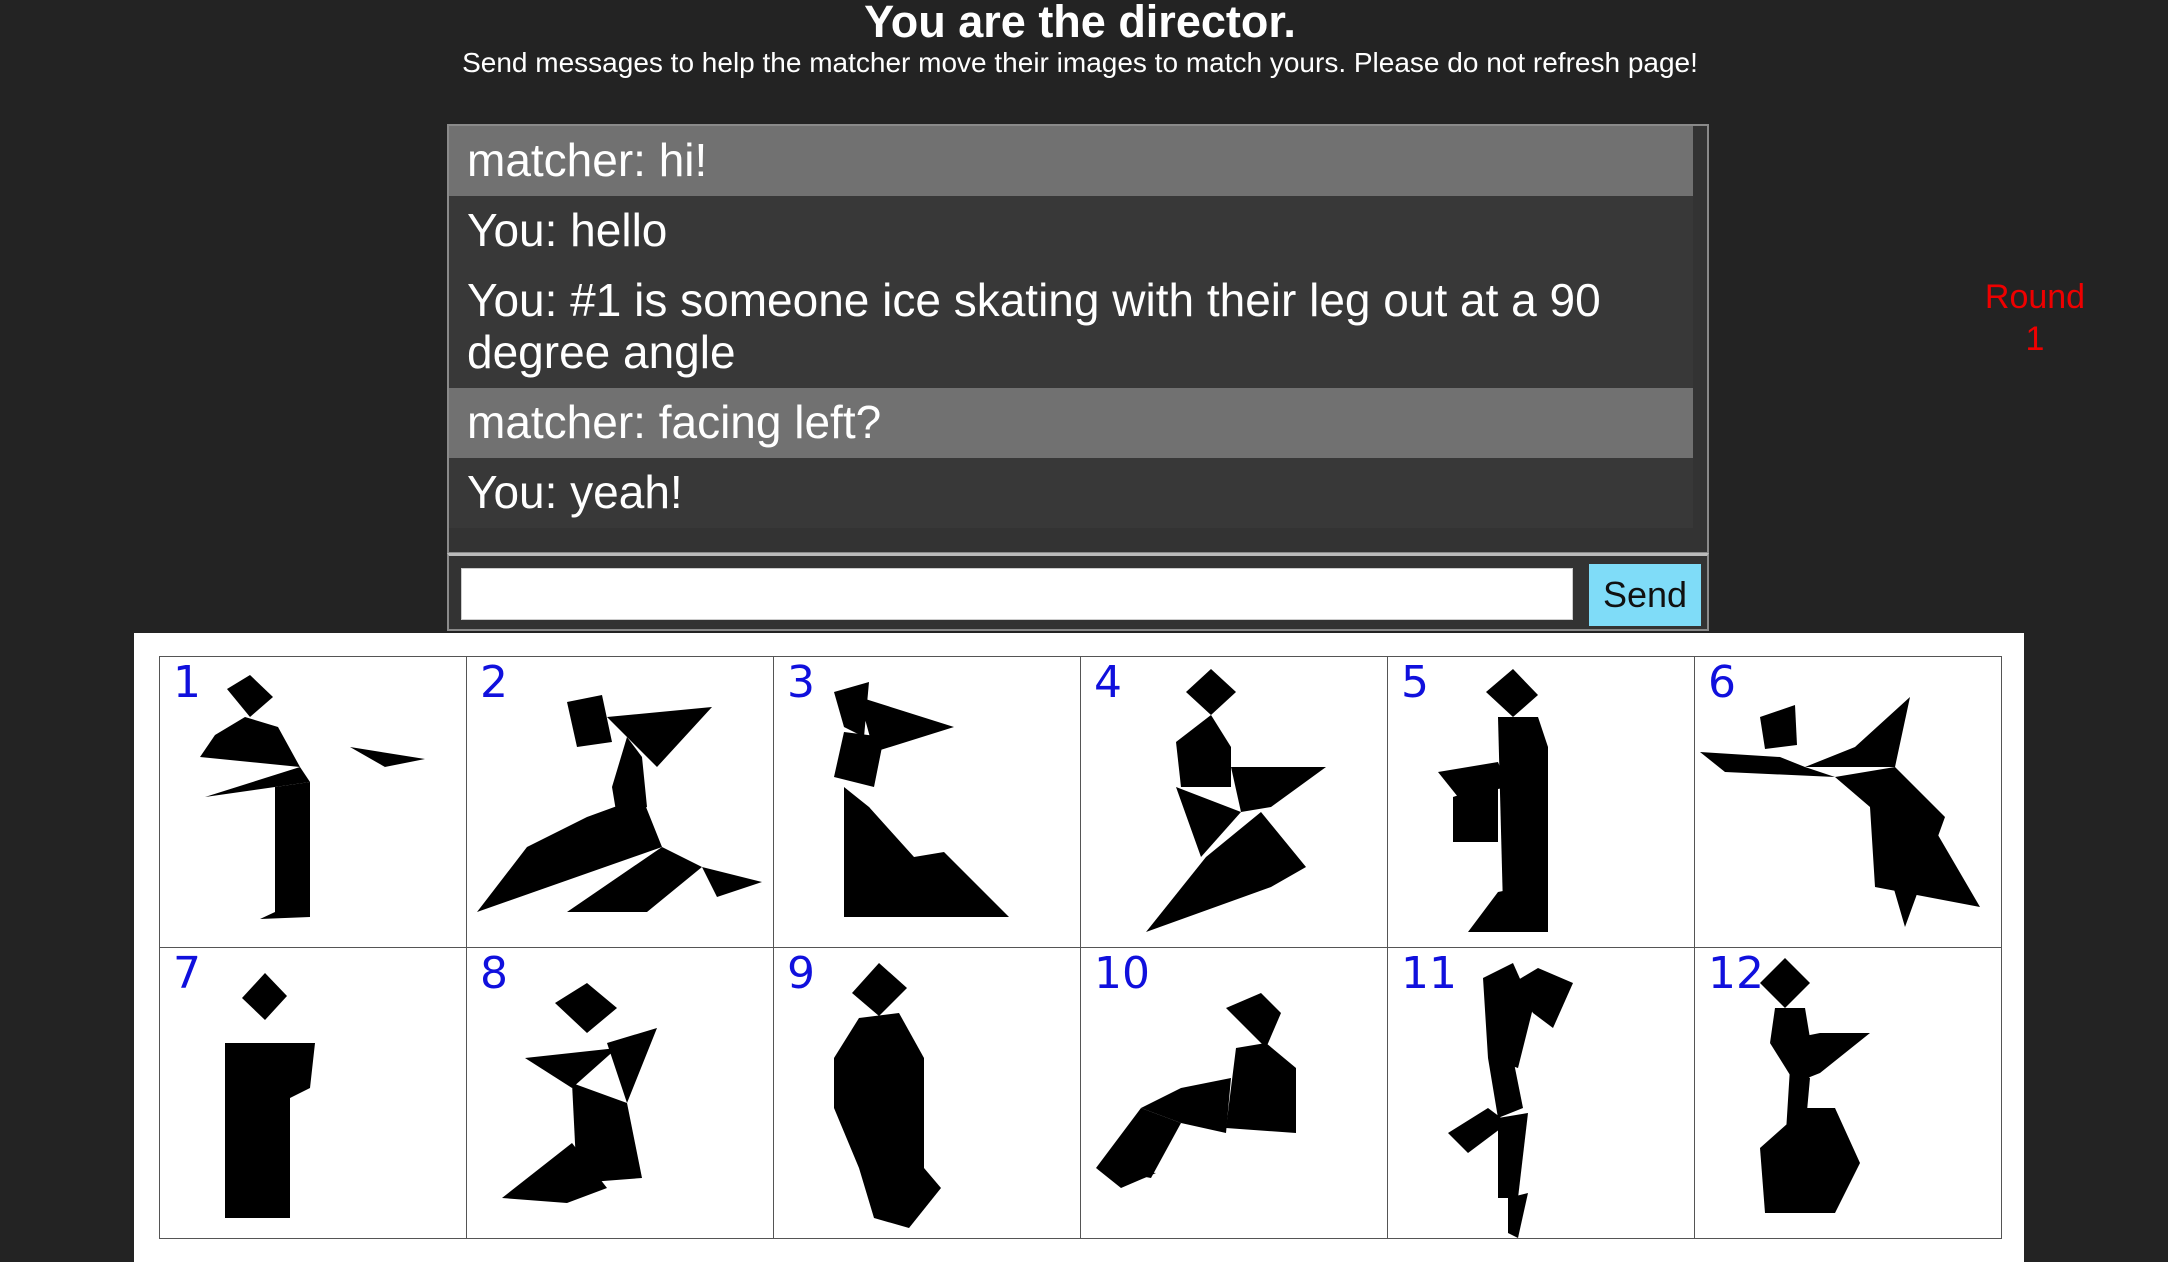  What do you see at coordinates (921, 799) in the screenshot?
I see `tangram-sitting-figure-icon` at bounding box center [921, 799].